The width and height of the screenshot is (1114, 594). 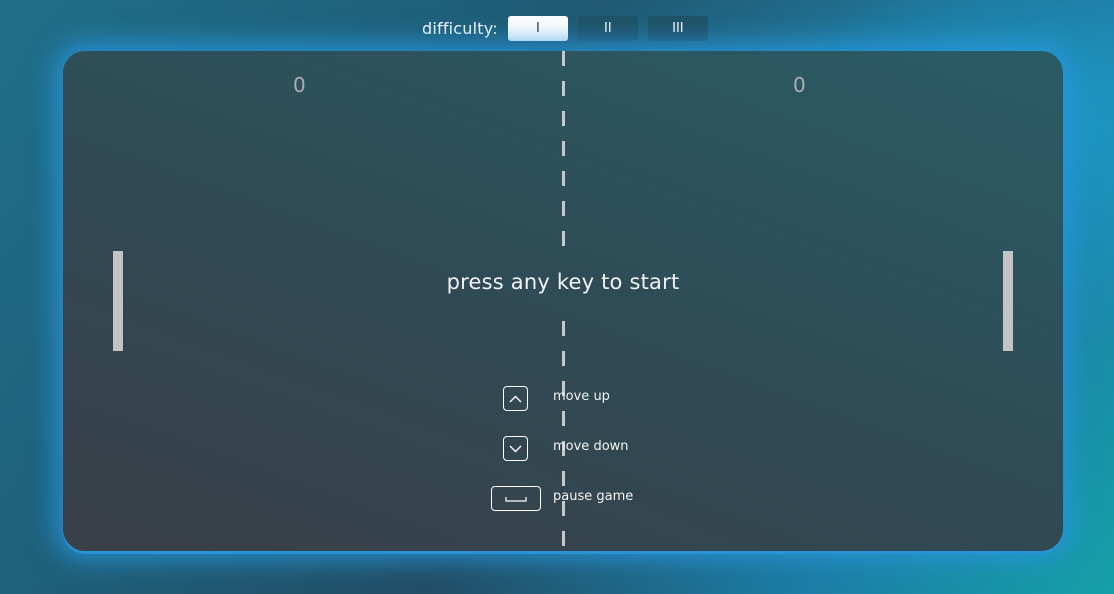 I want to click on right-score: 0, so click(x=799, y=85).